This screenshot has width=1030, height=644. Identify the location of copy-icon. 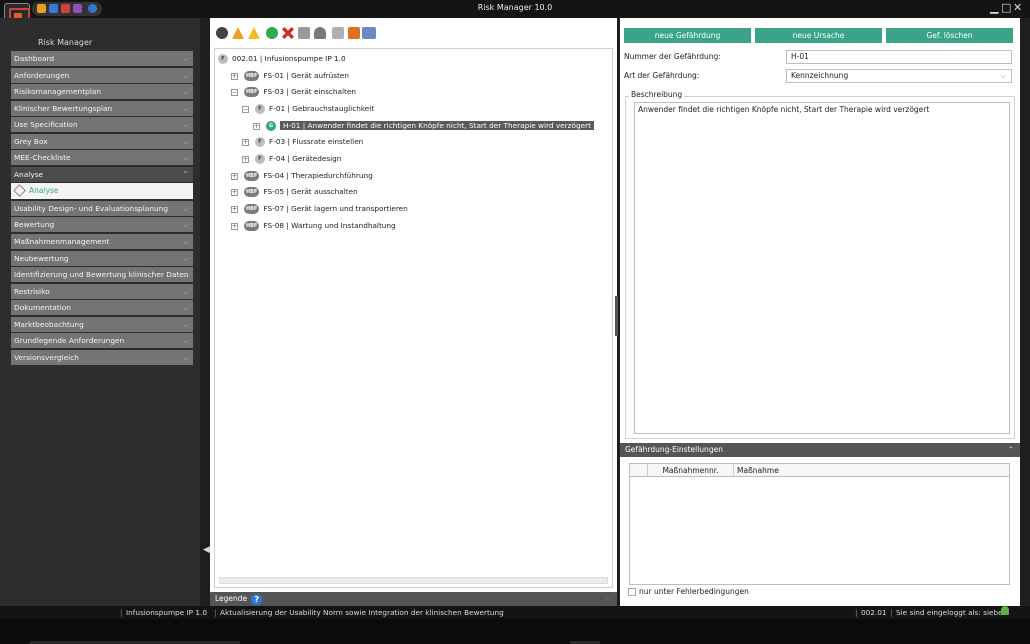
(304, 33).